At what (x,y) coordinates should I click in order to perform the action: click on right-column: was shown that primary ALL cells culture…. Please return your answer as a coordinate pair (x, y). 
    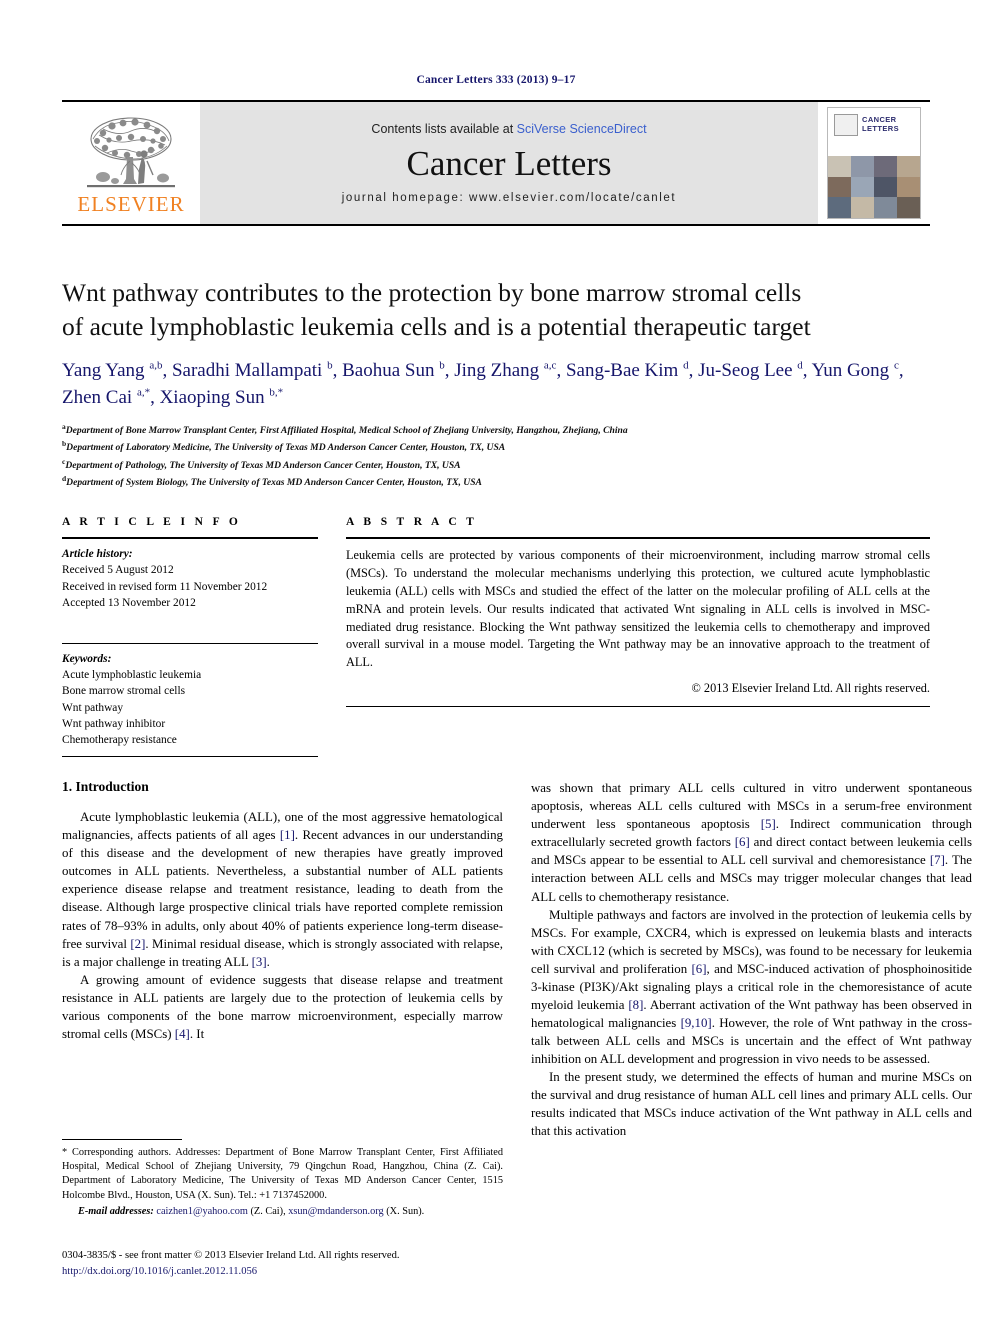
    Looking at the image, I should click on (751, 959).